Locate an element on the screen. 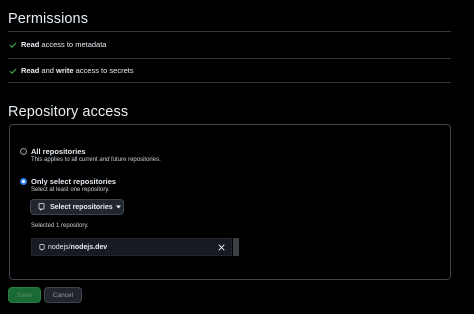 This screenshot has width=474, height=314. radio-only-select-repositories is located at coordinates (23, 181).